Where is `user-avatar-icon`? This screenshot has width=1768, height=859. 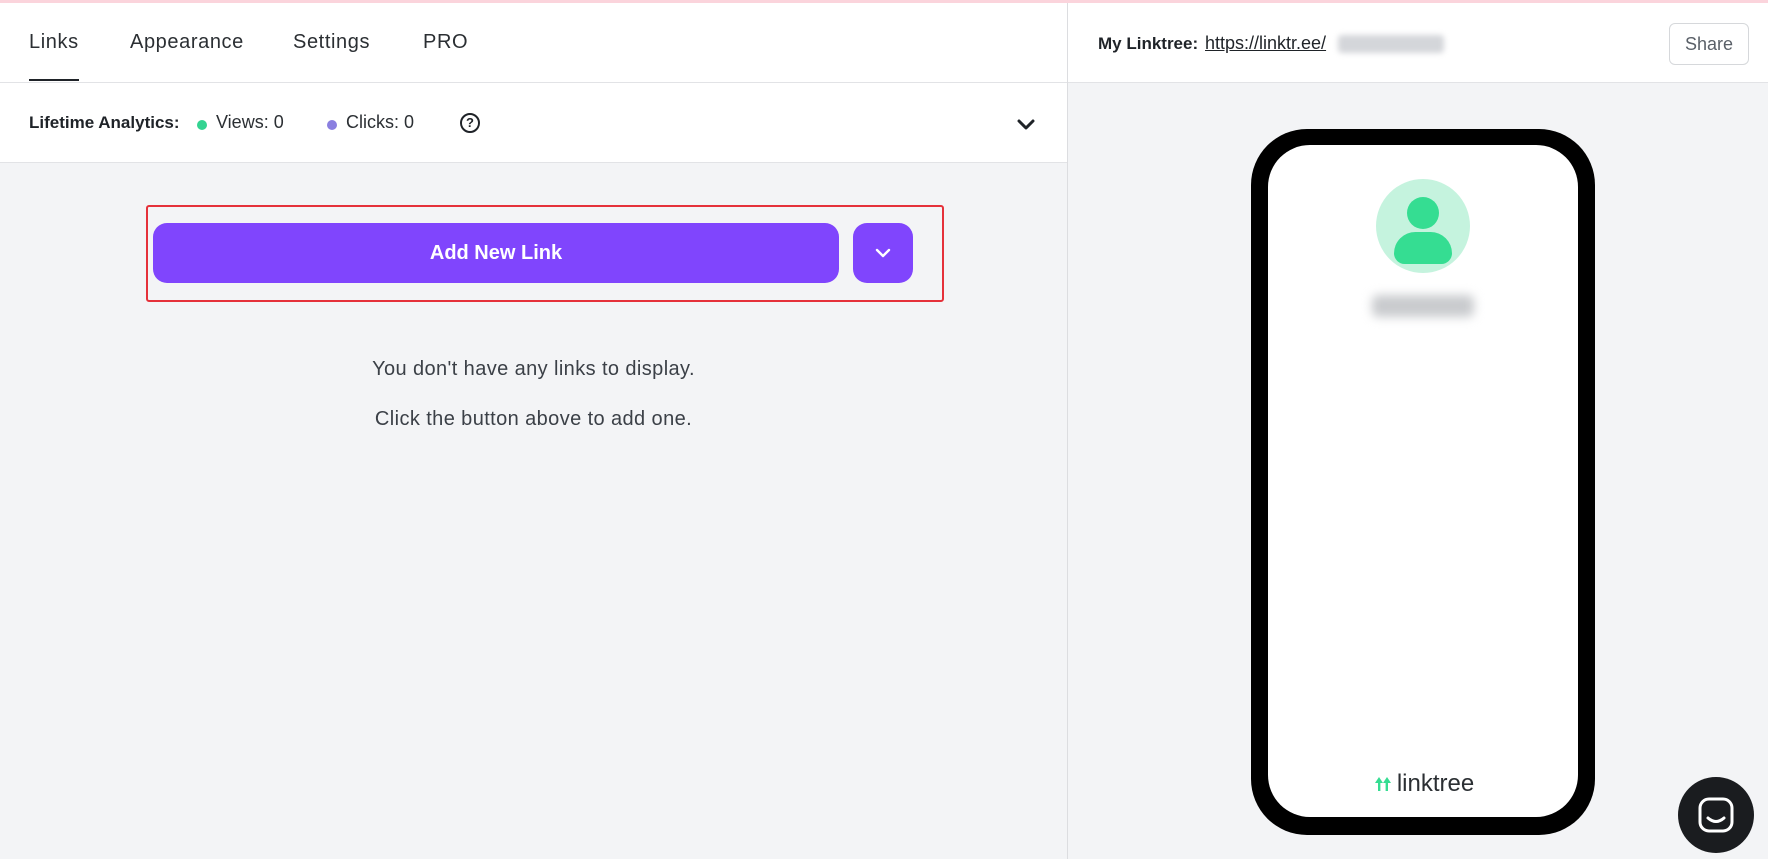 user-avatar-icon is located at coordinates (1423, 226).